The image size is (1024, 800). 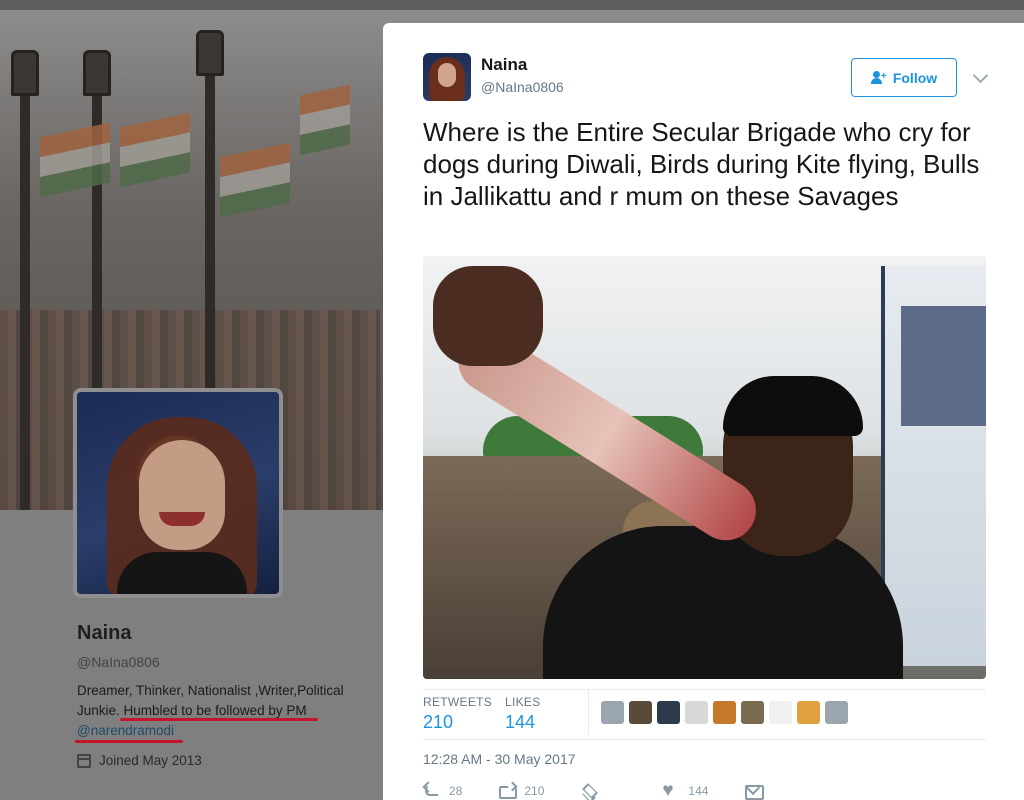 I want to click on photo-man-hair, so click(x=793, y=406).